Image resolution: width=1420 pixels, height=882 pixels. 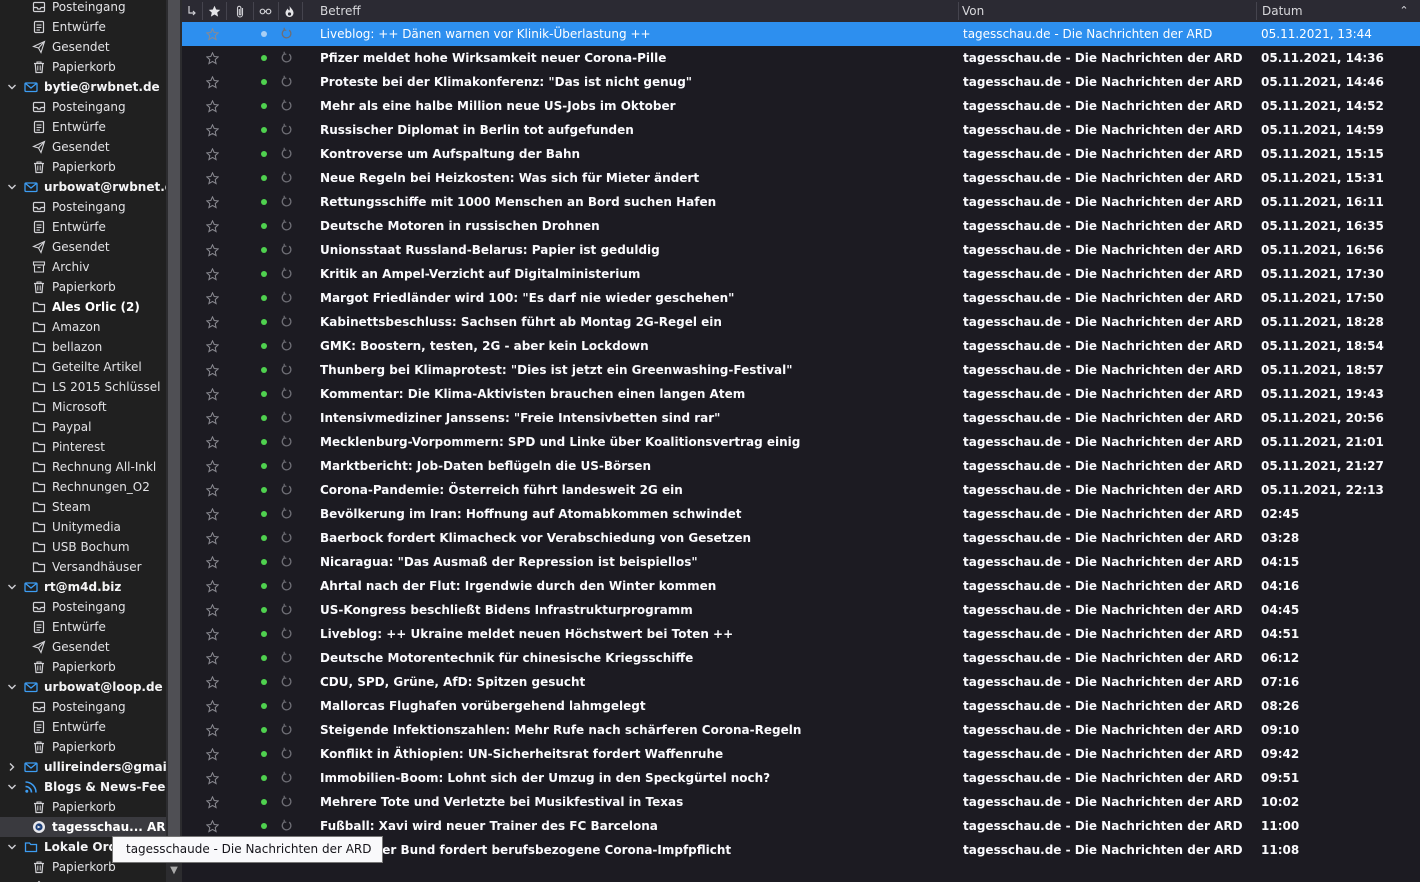 I want to click on date-column-header: Datum, so click(x=1322, y=11).